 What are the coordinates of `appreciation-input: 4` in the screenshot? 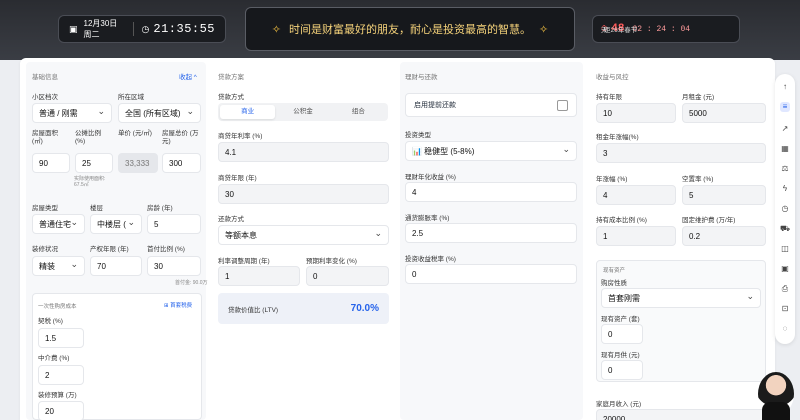 It's located at (636, 195).